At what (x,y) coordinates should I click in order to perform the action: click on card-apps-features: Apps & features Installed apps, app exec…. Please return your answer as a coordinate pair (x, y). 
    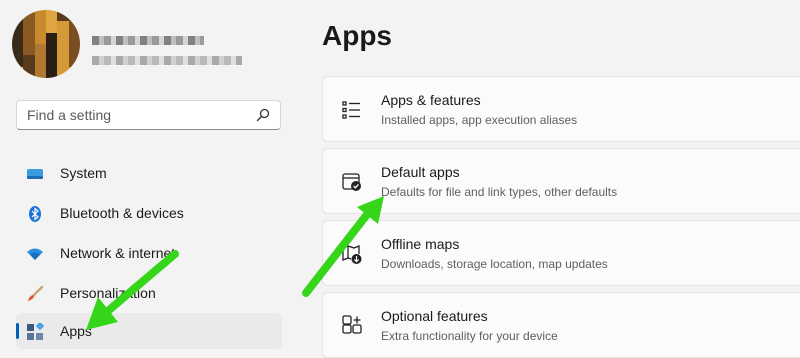
    Looking at the image, I should click on (561, 109).